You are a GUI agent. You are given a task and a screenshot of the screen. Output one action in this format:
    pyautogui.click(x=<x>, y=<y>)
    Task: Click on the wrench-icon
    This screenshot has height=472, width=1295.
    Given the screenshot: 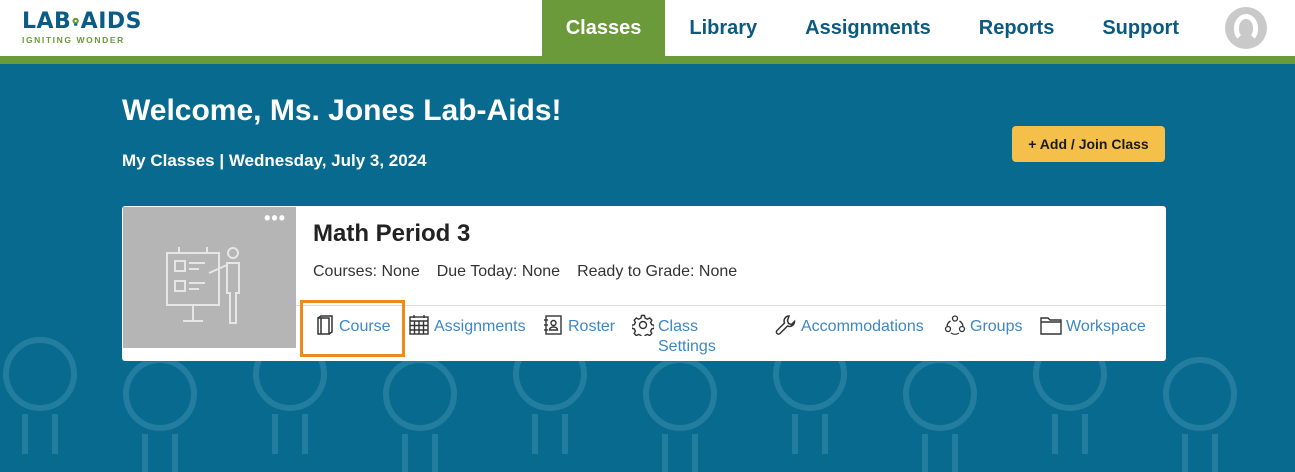 What is the action you would take?
    pyautogui.click(x=785, y=325)
    